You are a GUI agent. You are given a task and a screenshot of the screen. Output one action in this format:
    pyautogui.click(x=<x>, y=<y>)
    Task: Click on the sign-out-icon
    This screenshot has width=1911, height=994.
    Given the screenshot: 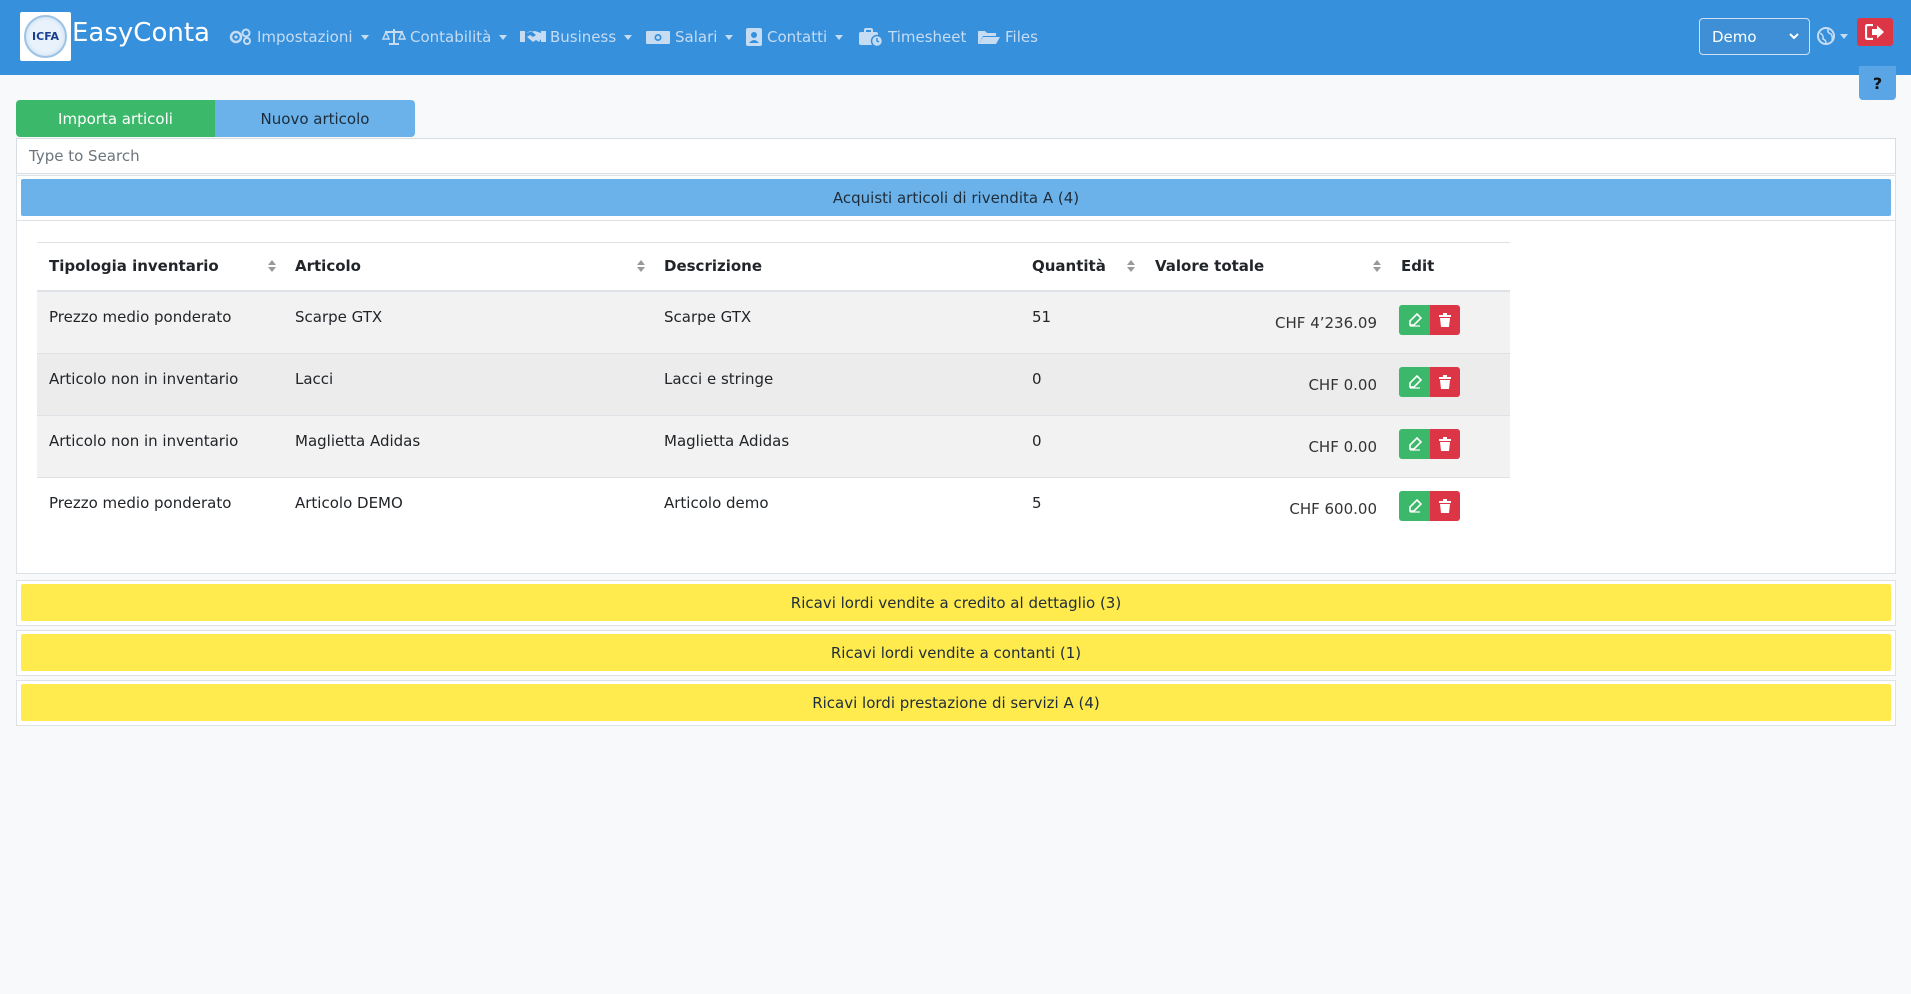 What is the action you would take?
    pyautogui.click(x=1874, y=32)
    